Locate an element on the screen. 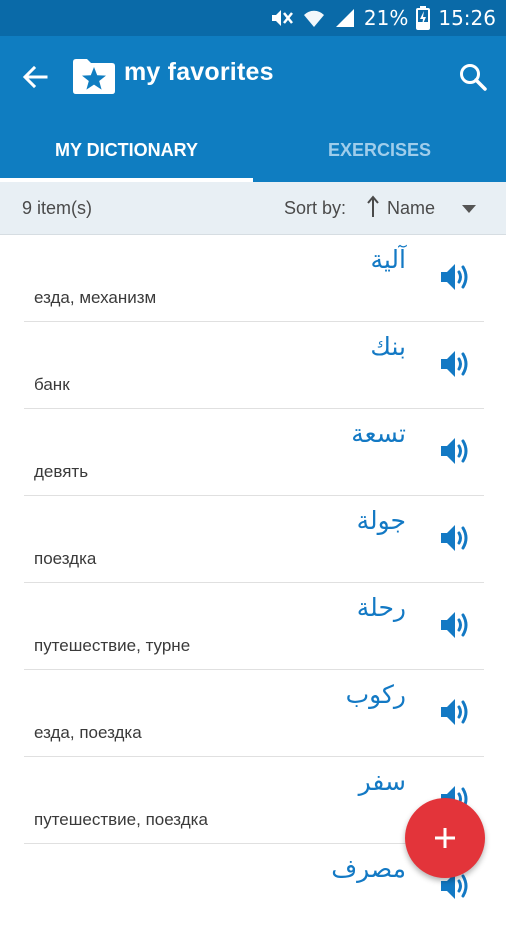 The width and height of the screenshot is (506, 931). tab-label: EXERCISES is located at coordinates (379, 149).